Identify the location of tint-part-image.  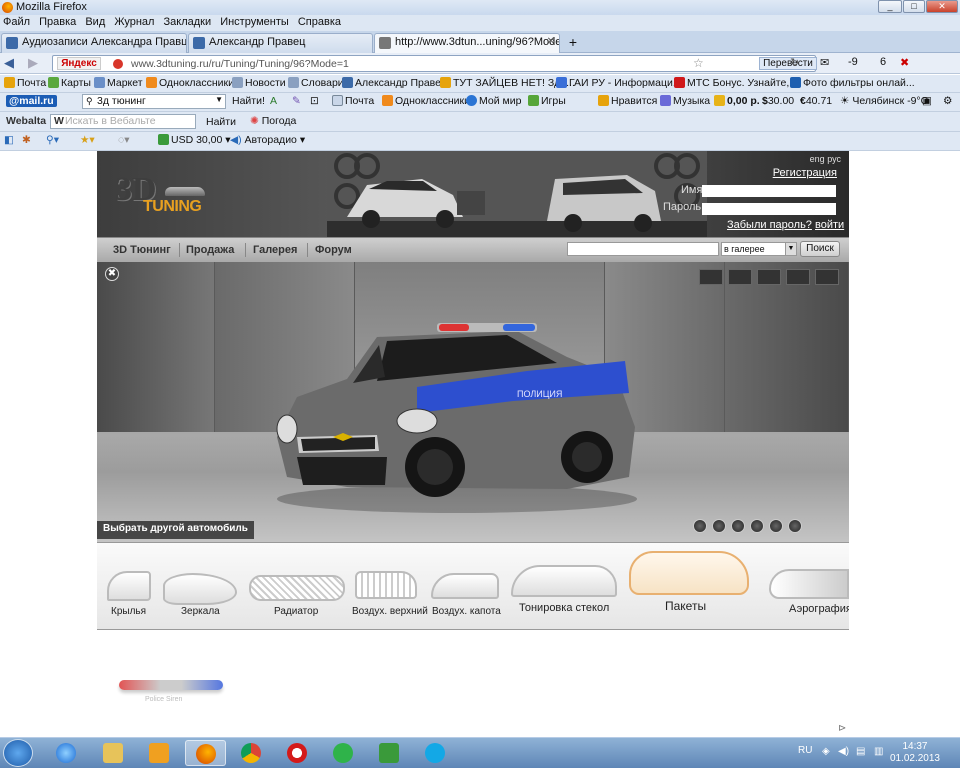
(564, 581).